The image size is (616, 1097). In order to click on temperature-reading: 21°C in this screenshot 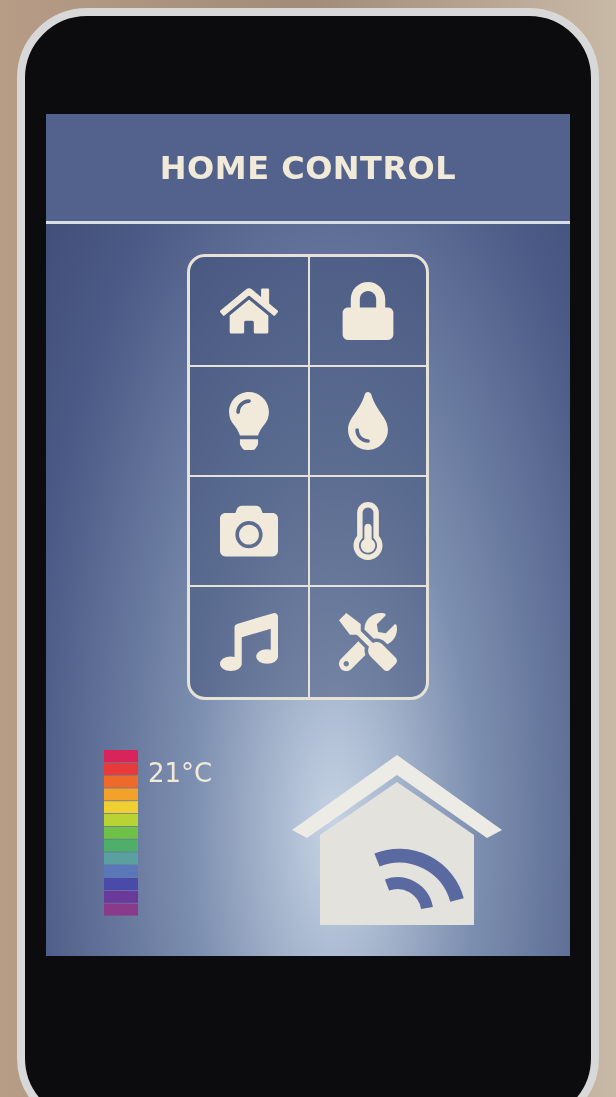, I will do `click(180, 773)`.